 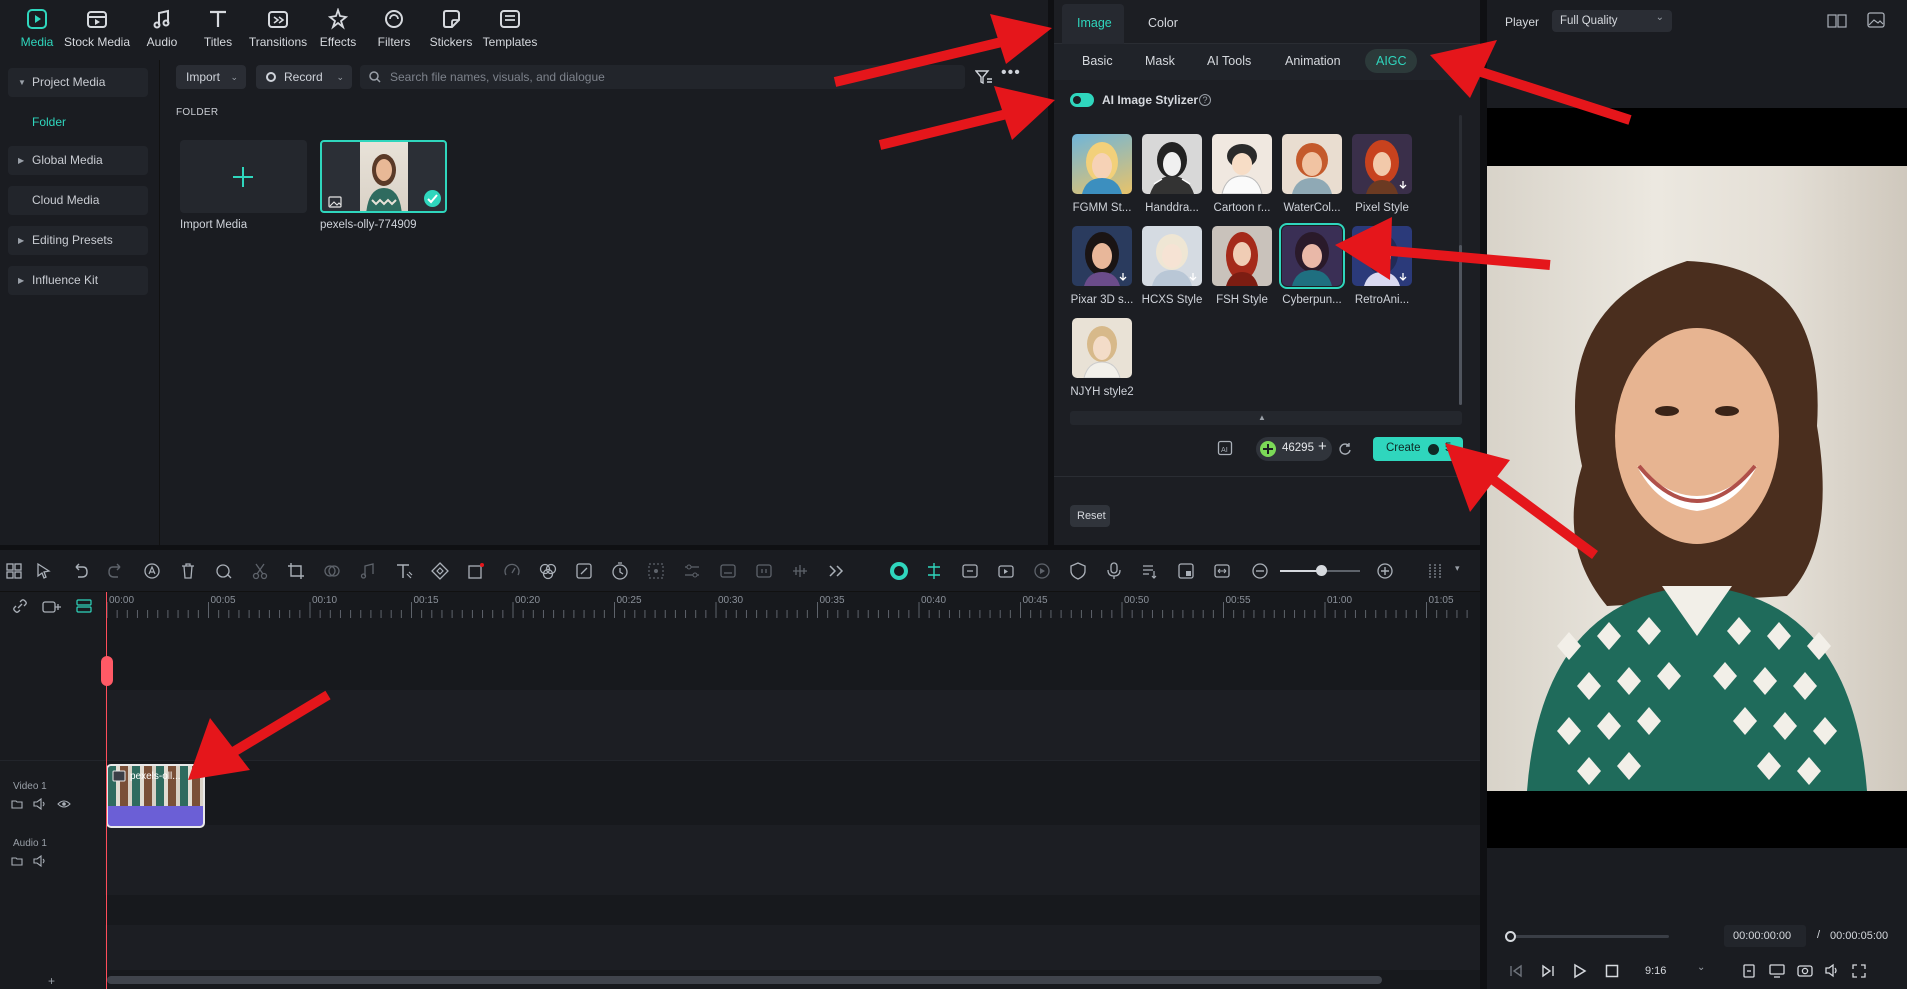 I want to click on speed-icon, so click(x=512, y=571).